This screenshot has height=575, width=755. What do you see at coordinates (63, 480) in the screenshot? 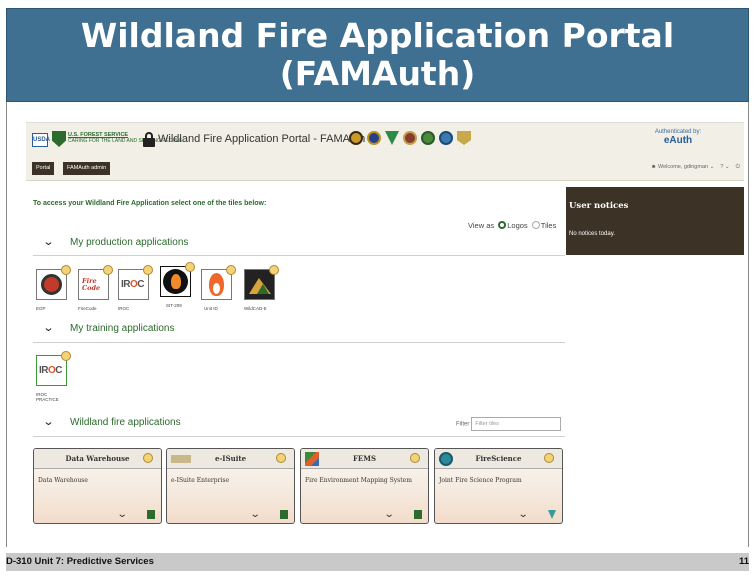
I see `card-description: Data Warehouse` at bounding box center [63, 480].